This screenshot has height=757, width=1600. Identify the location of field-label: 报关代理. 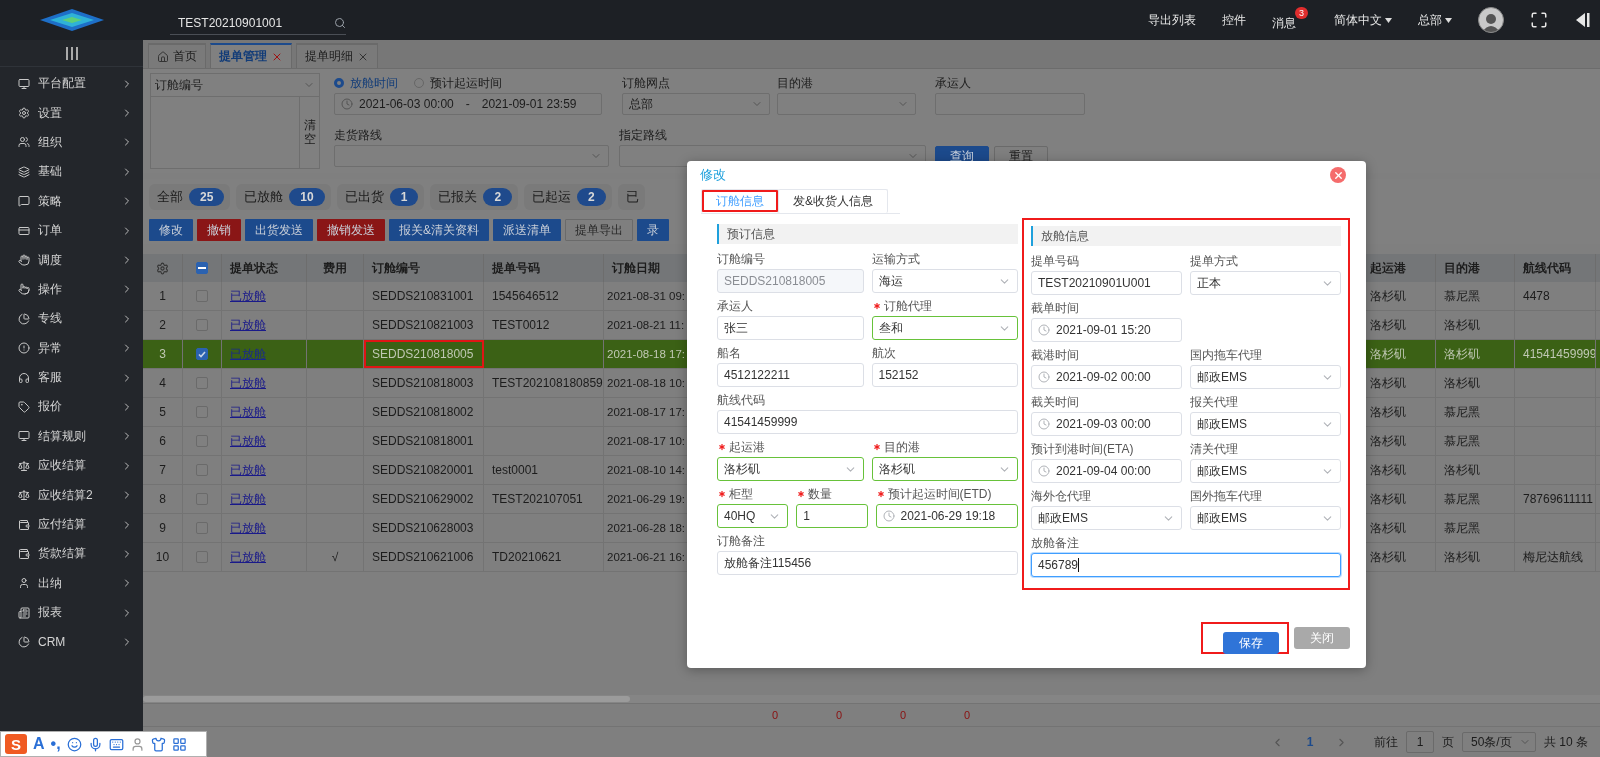
(1214, 402).